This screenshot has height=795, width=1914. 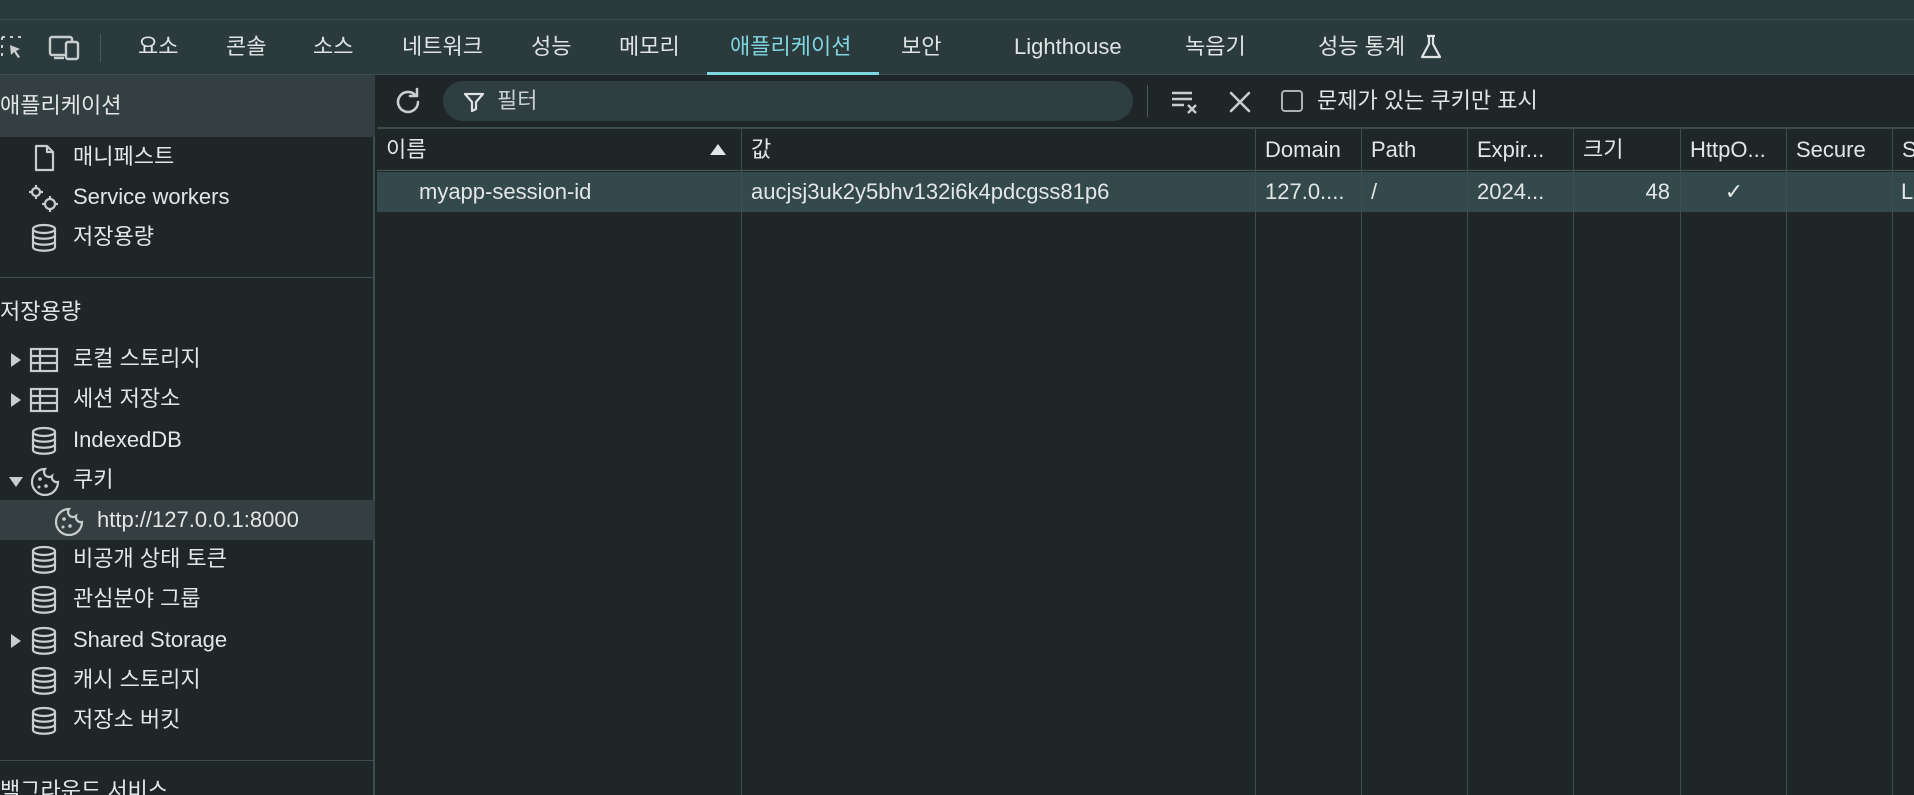 What do you see at coordinates (187, 157) in the screenshot?
I see `sidebar-item-manifest: 매니페스트` at bounding box center [187, 157].